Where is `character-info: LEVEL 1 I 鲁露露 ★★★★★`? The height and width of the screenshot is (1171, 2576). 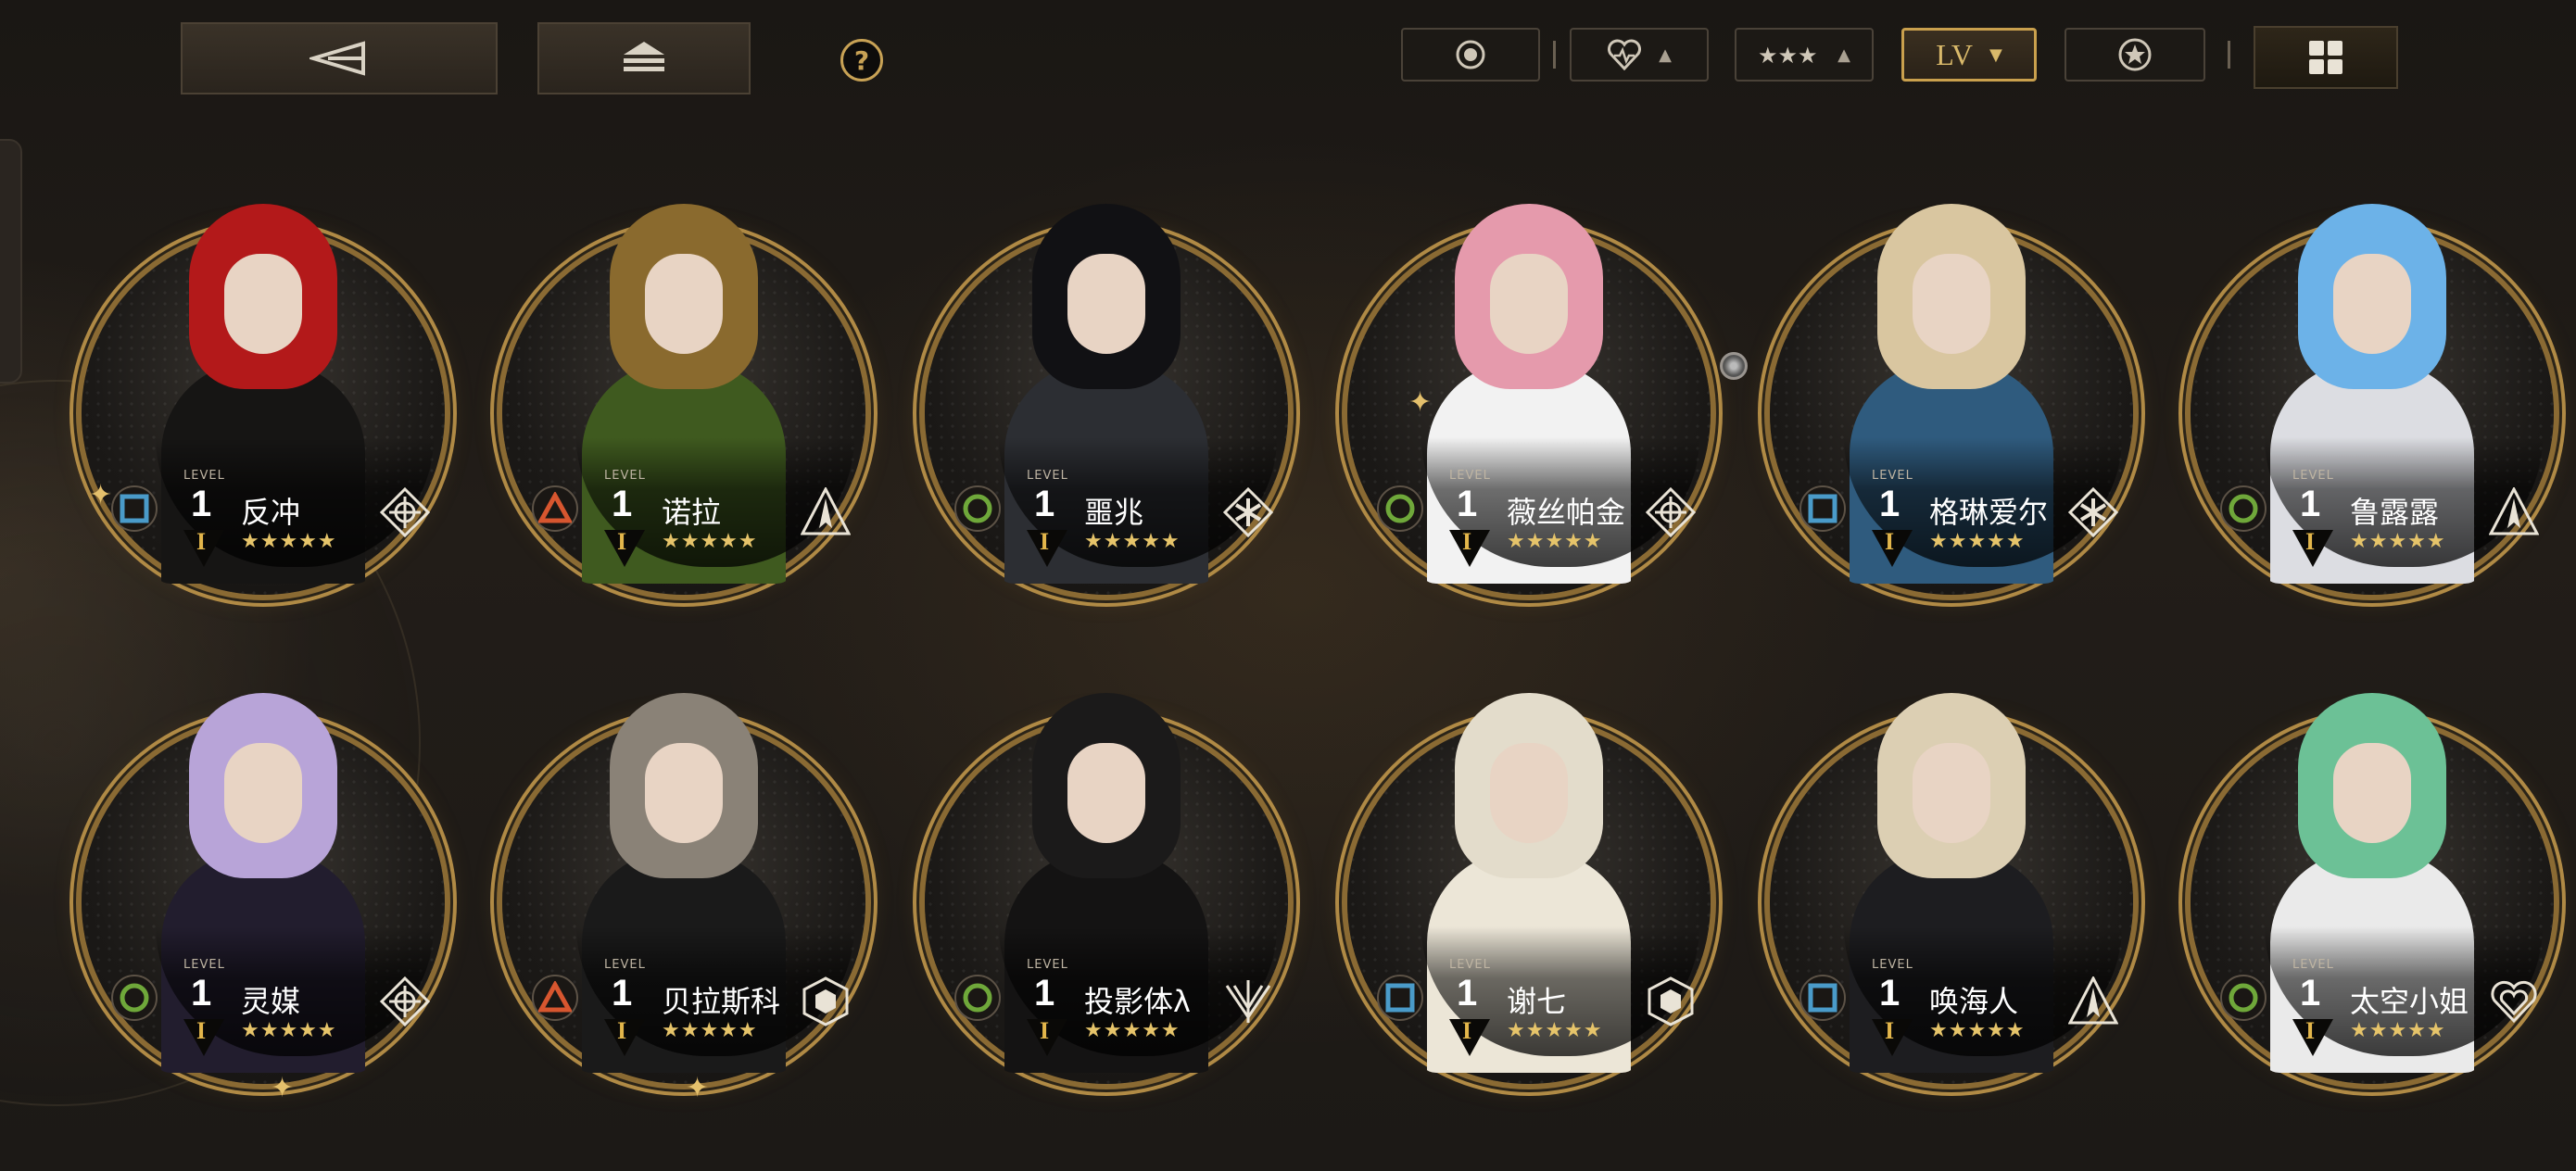 character-info: LEVEL 1 I 鲁露露 ★★★★★ is located at coordinates (2392, 511).